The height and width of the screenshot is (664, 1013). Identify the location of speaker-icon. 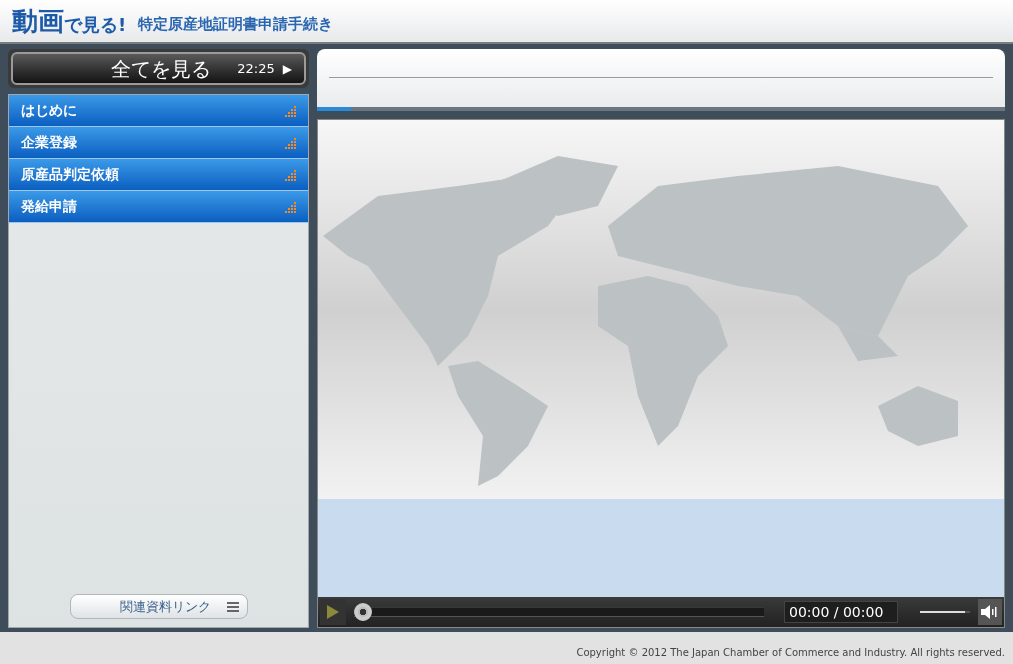
(990, 612).